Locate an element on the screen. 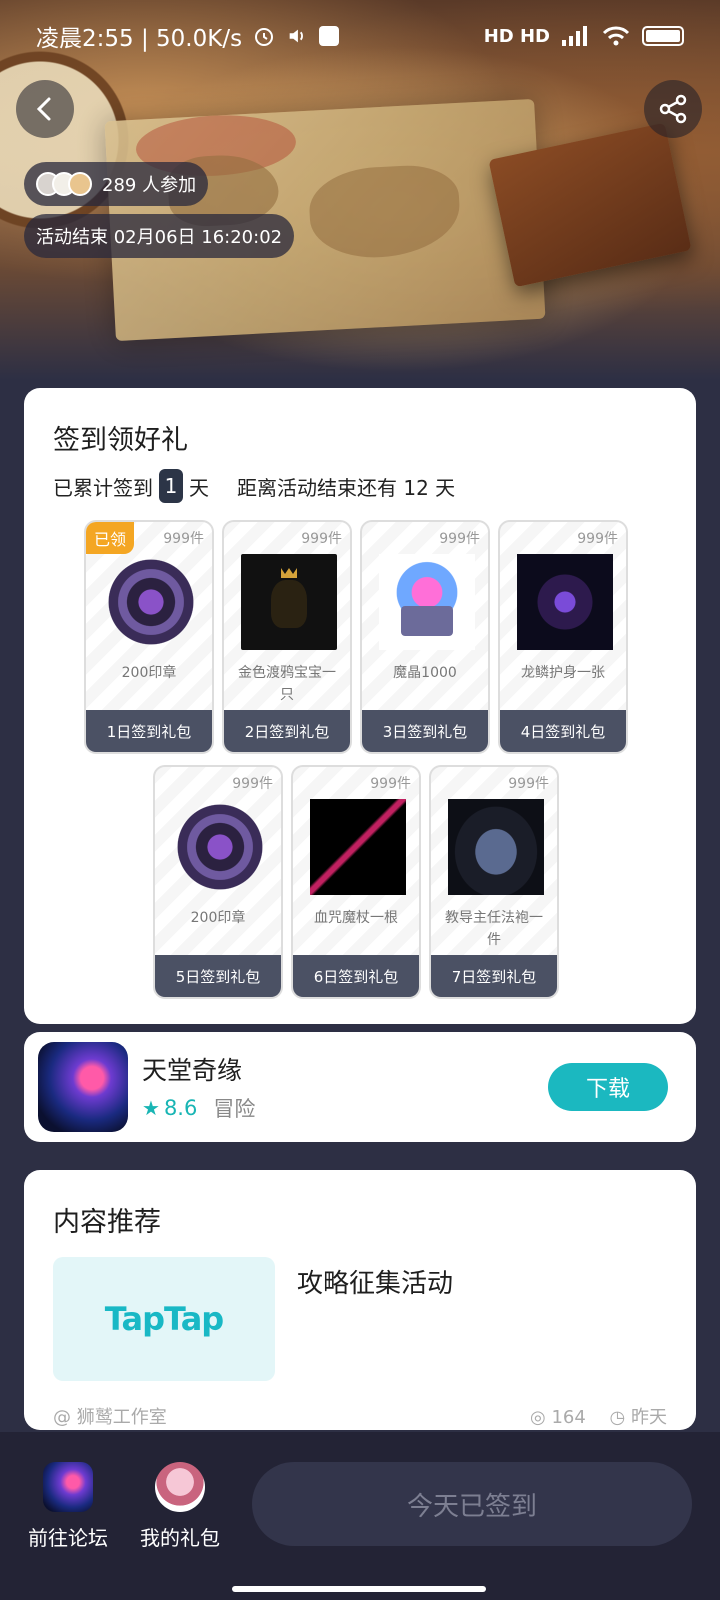 This screenshot has width=720, height=1600. post-time: 昨天 is located at coordinates (649, 1417).